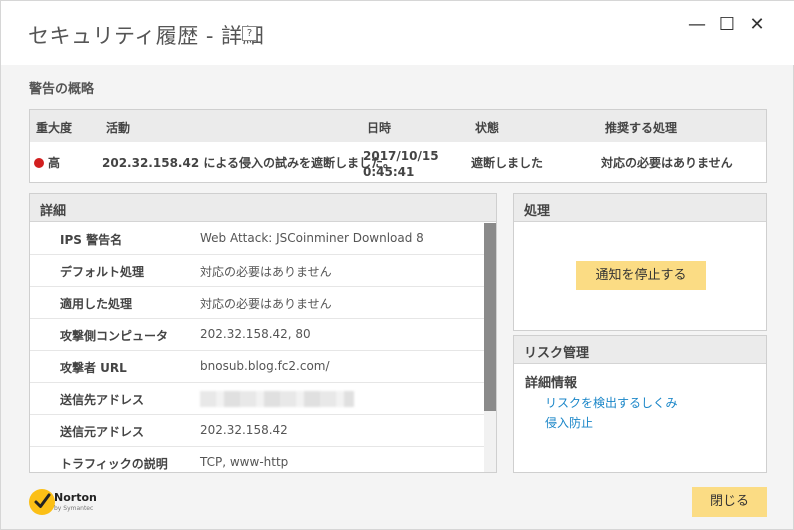  What do you see at coordinates (729, 502) in the screenshot?
I see `close-button: 閉じる` at bounding box center [729, 502].